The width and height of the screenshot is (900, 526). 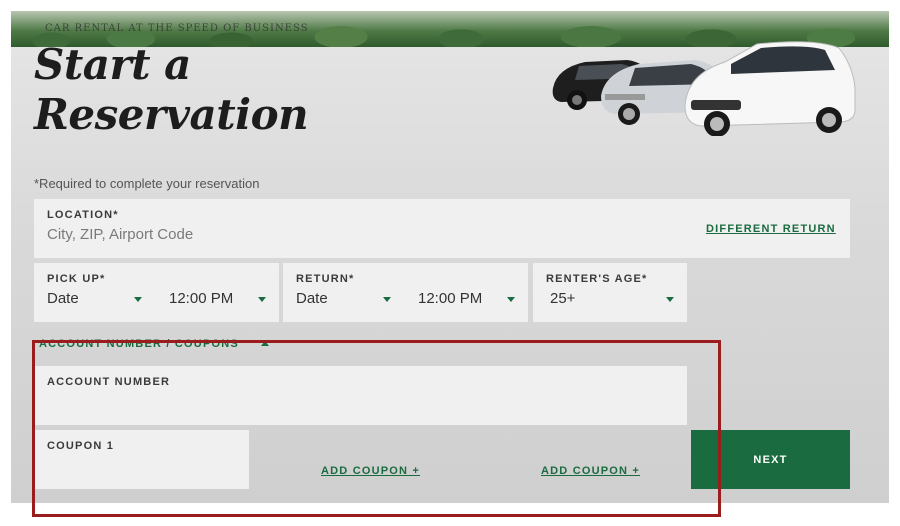 What do you see at coordinates (597, 279) in the screenshot?
I see `renter-age-label: RENTER'S AGE*` at bounding box center [597, 279].